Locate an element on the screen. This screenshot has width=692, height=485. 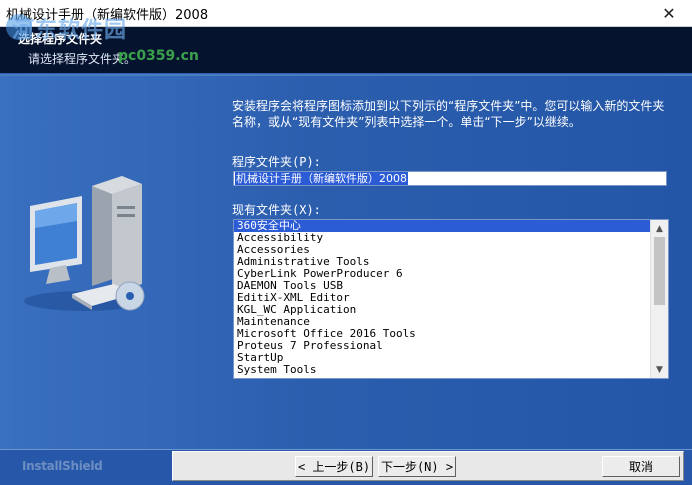
list-item: System Tools is located at coordinates (443, 370).